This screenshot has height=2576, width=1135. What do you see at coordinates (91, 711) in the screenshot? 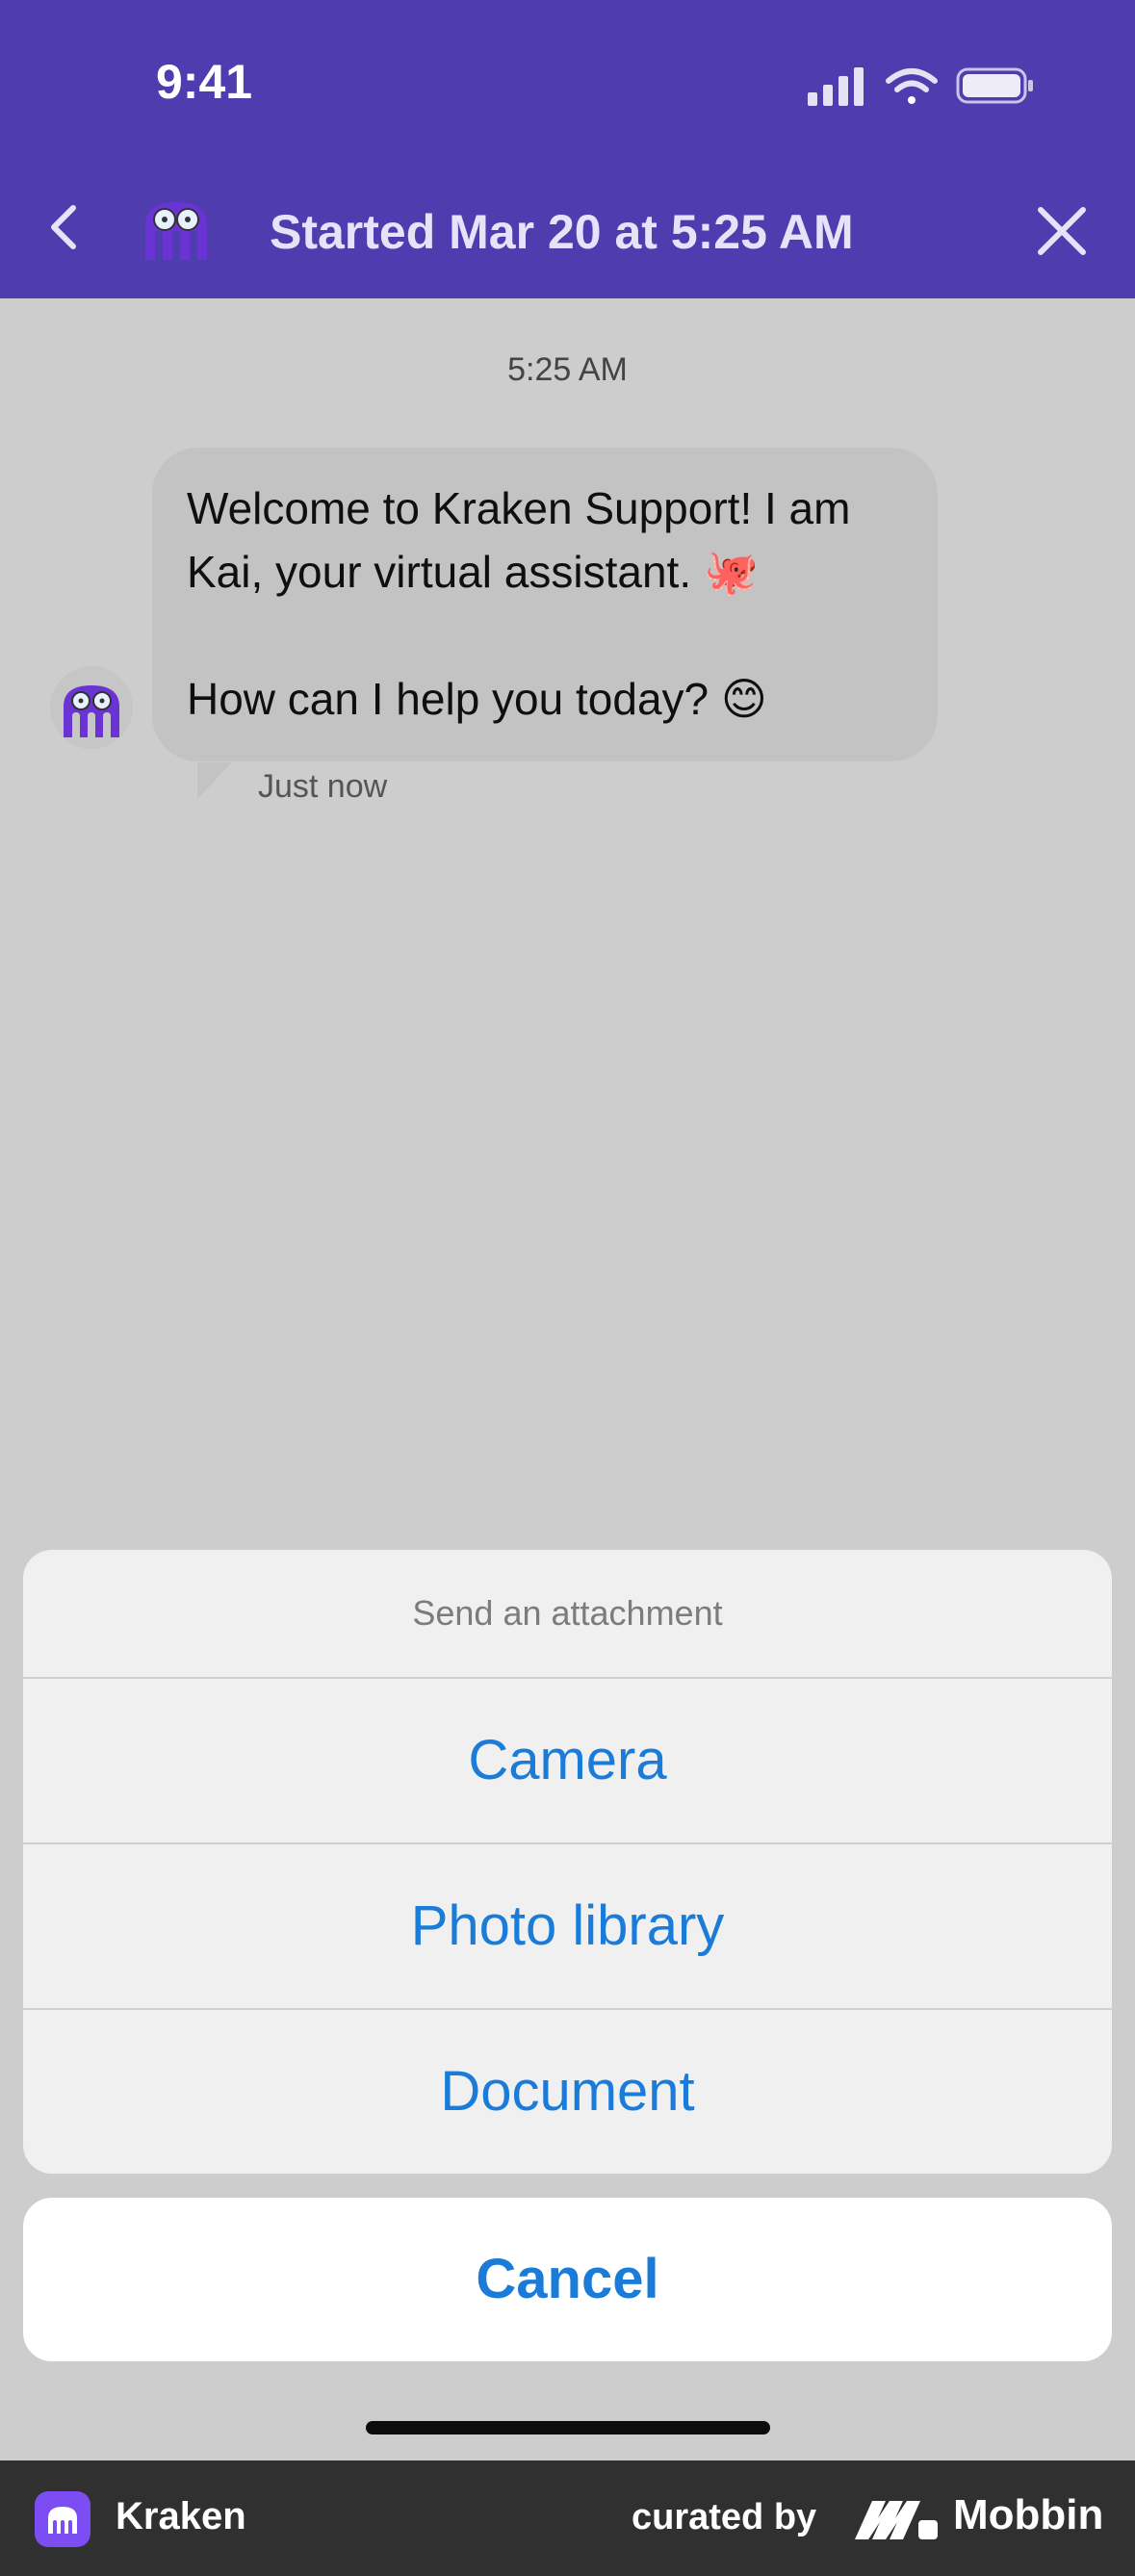
I see `kraken-bot-icon` at bounding box center [91, 711].